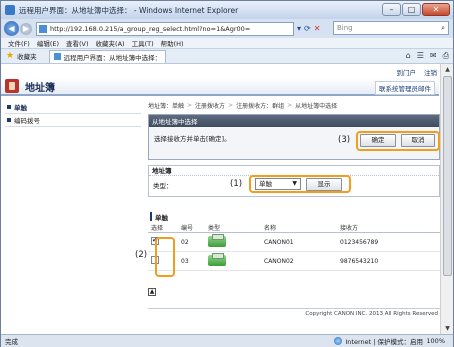 Image resolution: width=454 pixels, height=347 pixels. I want to click on menu-tools: 工具(T), so click(143, 43).